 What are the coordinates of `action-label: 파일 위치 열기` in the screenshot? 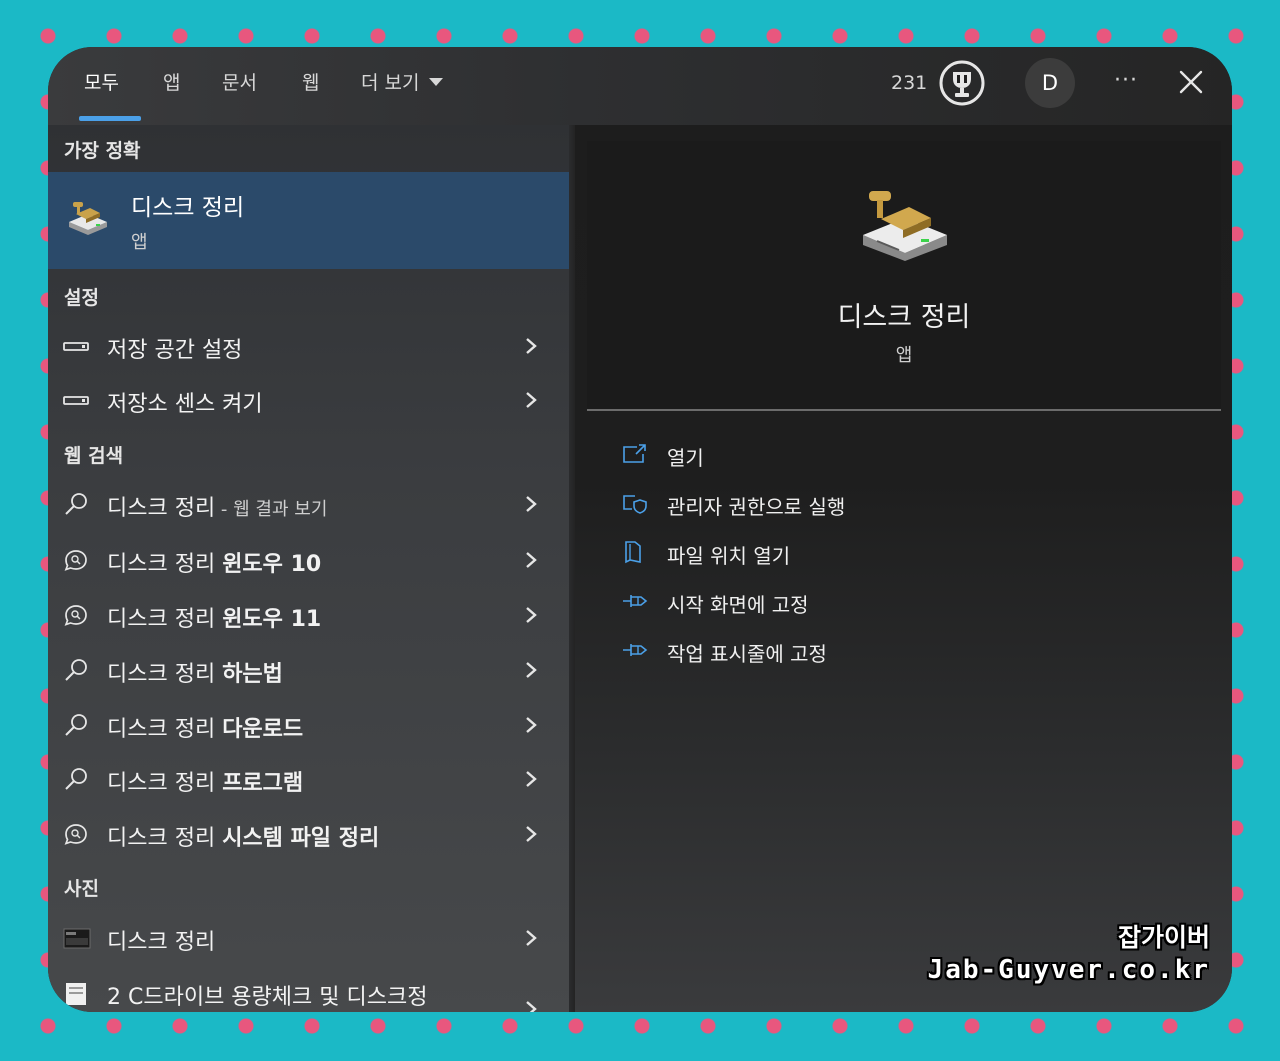 It's located at (729, 556).